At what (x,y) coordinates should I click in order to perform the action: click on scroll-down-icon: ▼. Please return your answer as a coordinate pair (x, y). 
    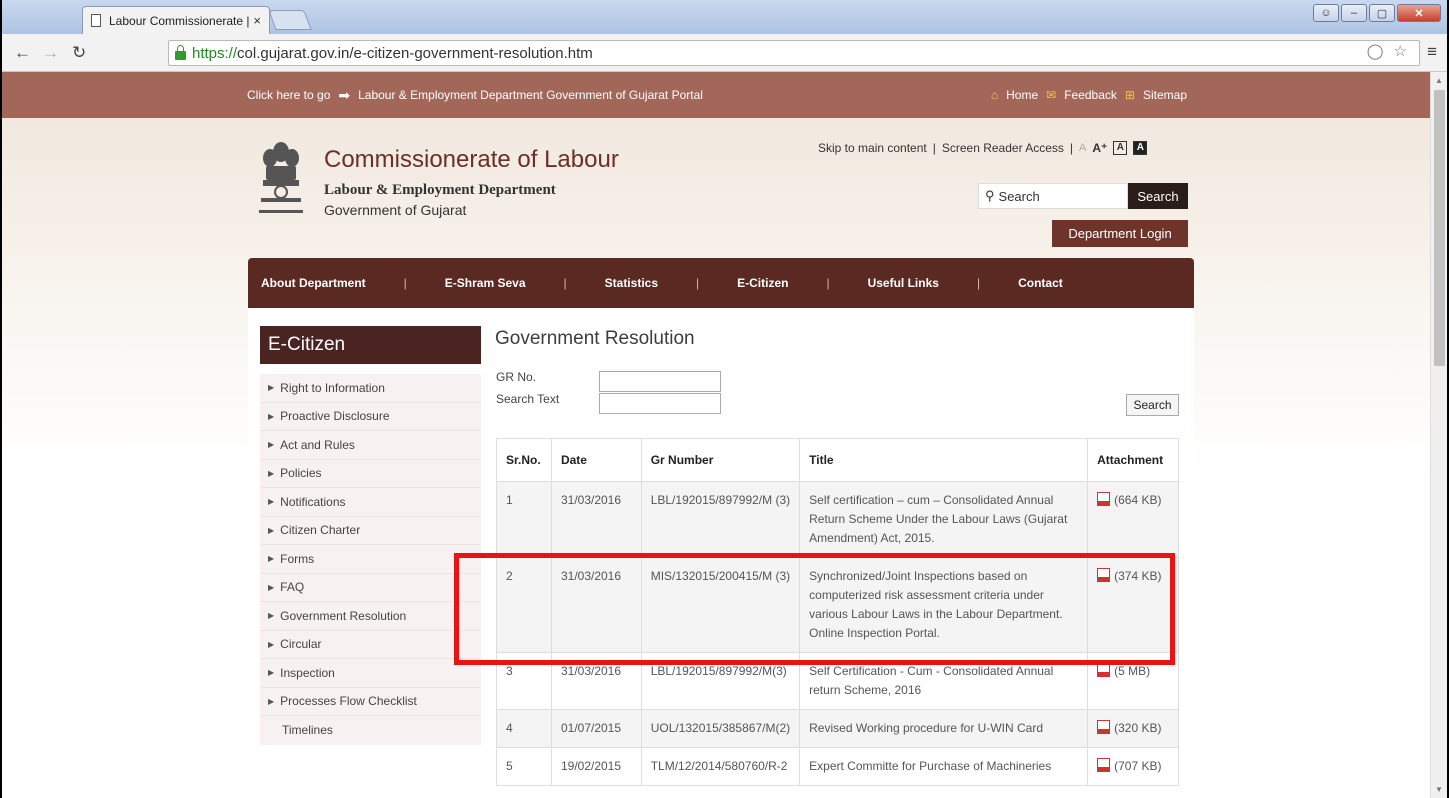
    Looking at the image, I should click on (1439, 789).